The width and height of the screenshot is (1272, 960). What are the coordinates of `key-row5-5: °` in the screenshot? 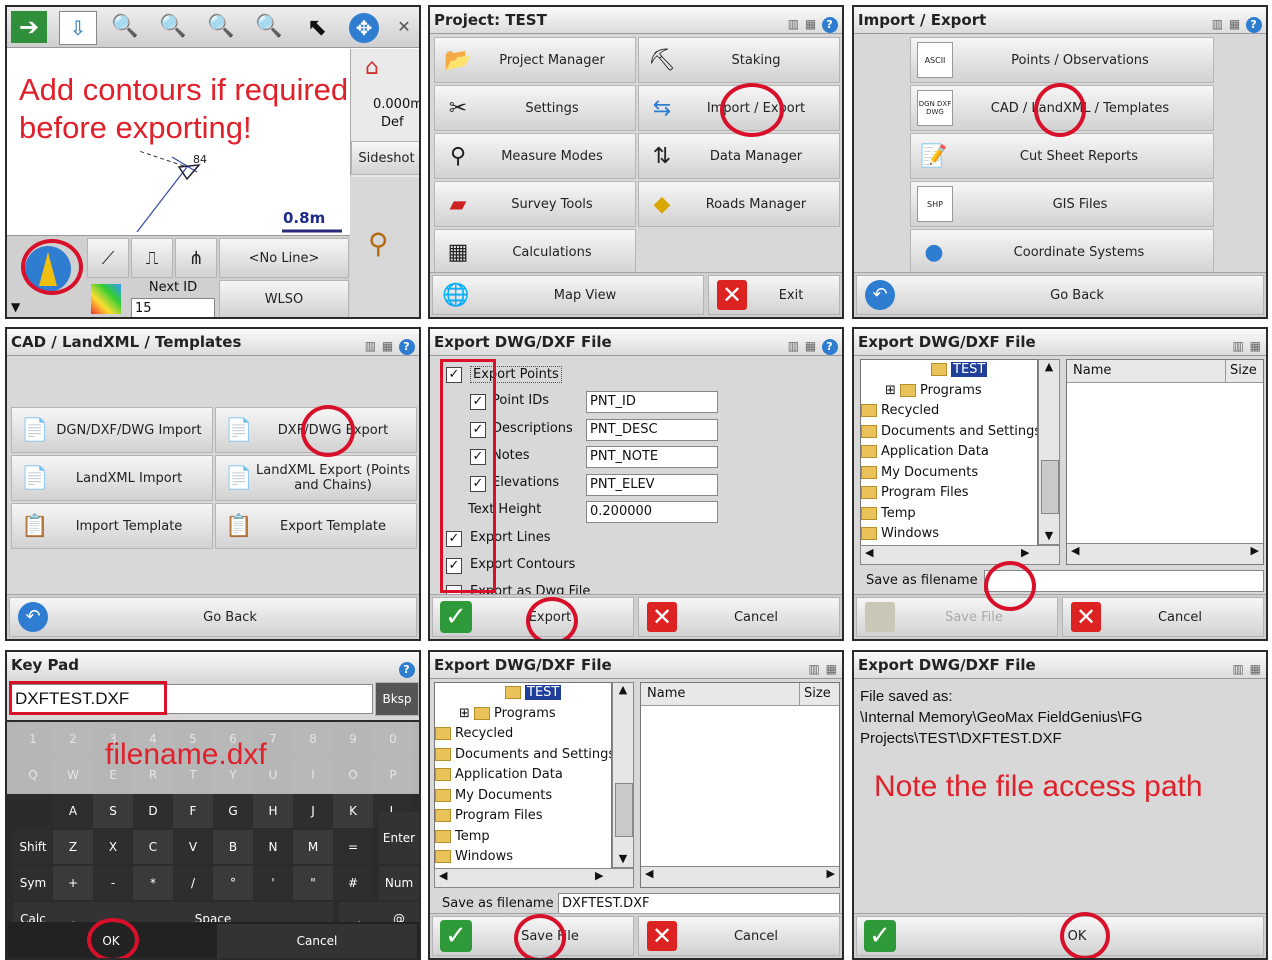 It's located at (233, 883).